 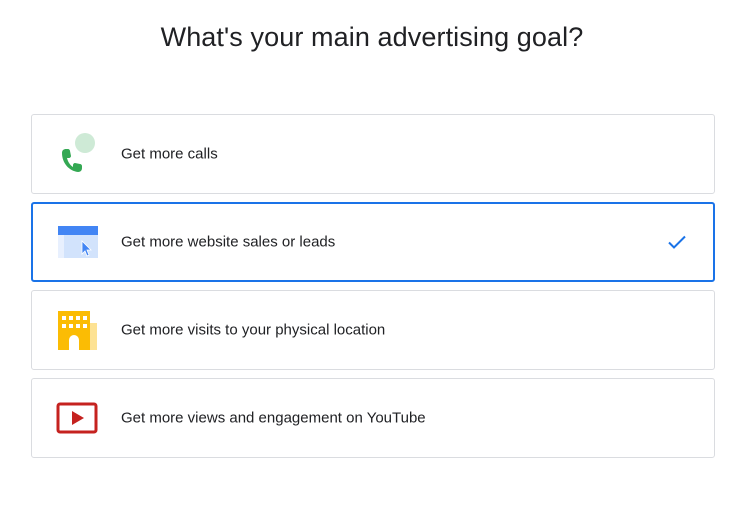 I want to click on goal-option-label: Get more views and engagement on YouTube, so click(x=273, y=418).